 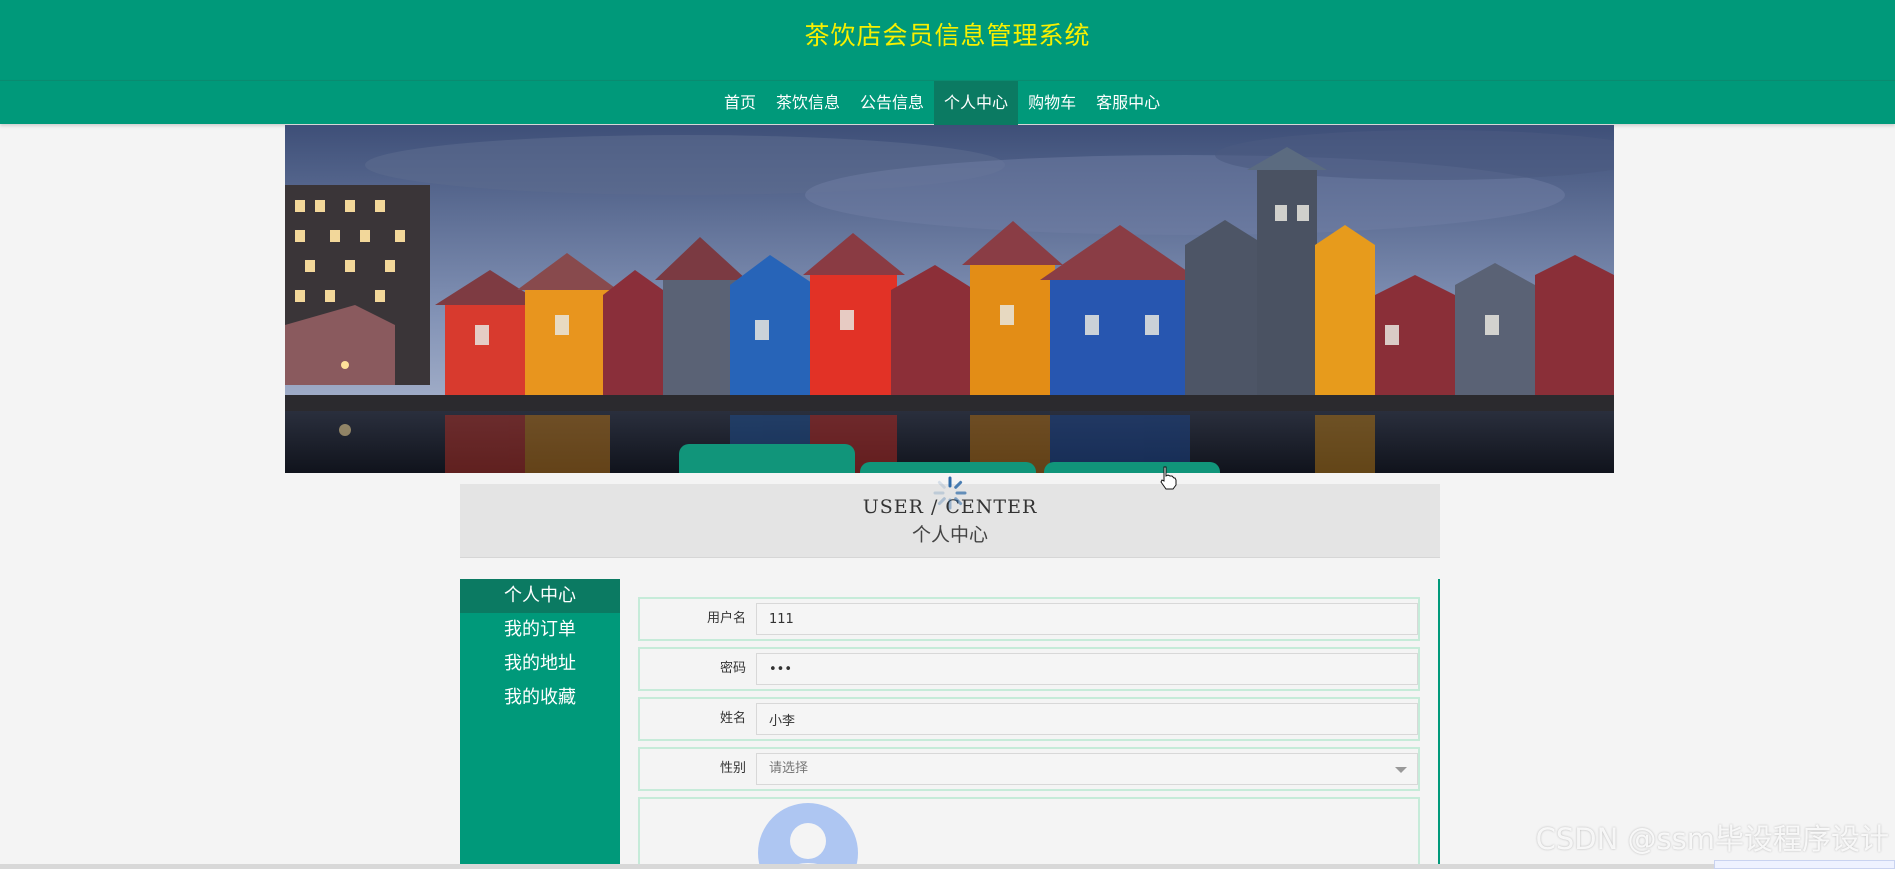 What do you see at coordinates (732, 768) in the screenshot?
I see `gender-label: 性别` at bounding box center [732, 768].